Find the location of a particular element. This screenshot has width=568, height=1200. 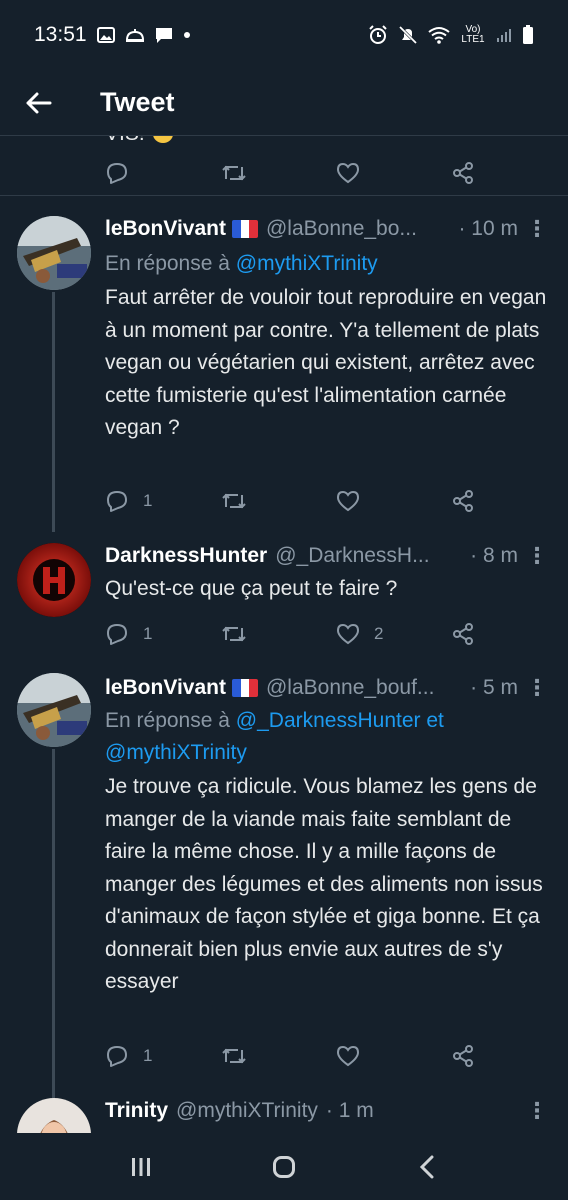

wifi-icon is located at coordinates (439, 35).